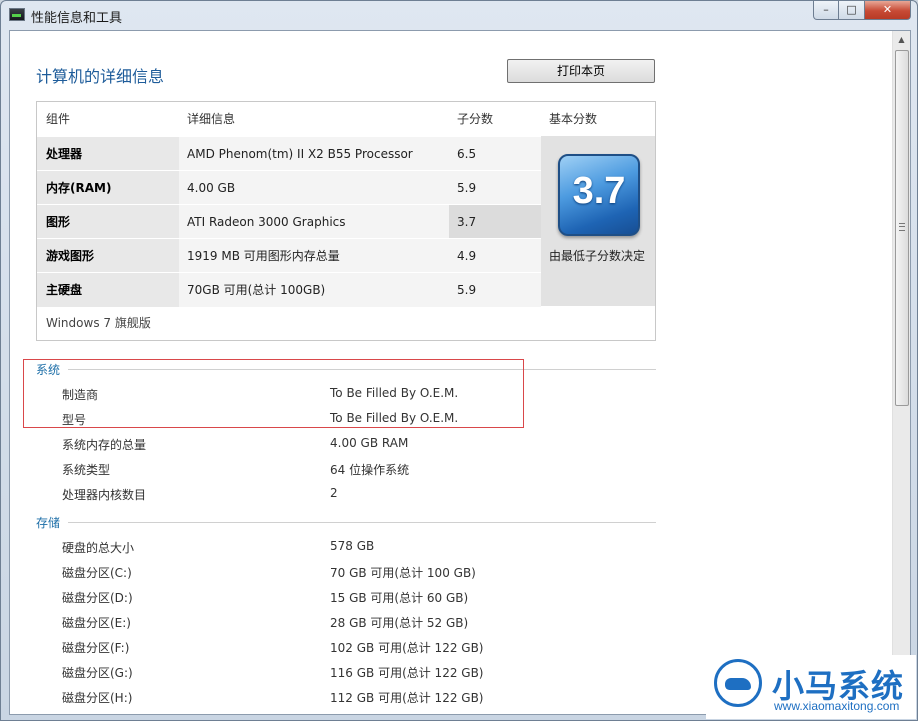  Describe the element at coordinates (97, 598) in the screenshot. I see `storage-label: 磁盘分区(D:)` at that location.